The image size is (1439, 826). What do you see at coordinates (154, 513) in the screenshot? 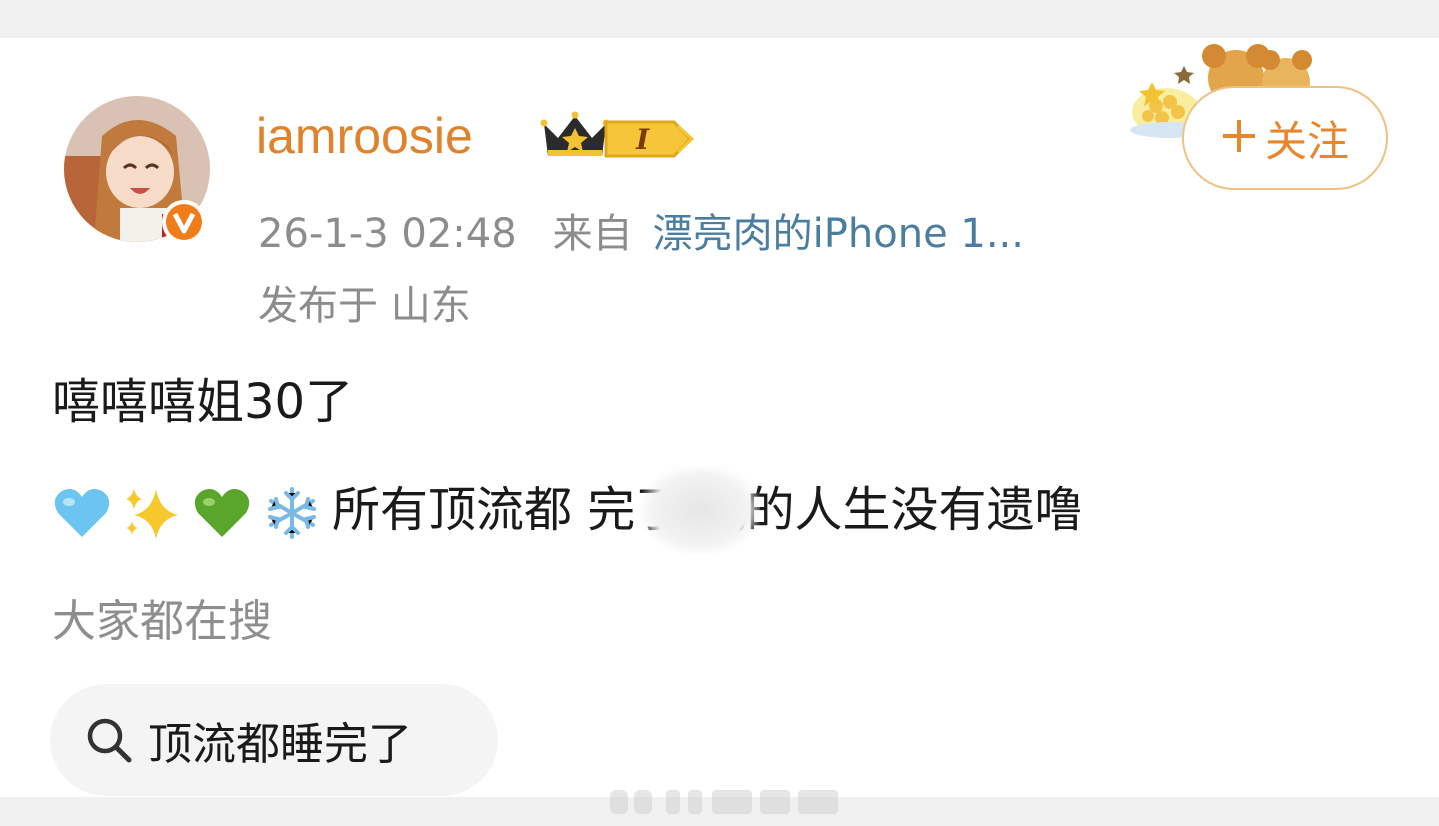
I see `sparkles-icon` at bounding box center [154, 513].